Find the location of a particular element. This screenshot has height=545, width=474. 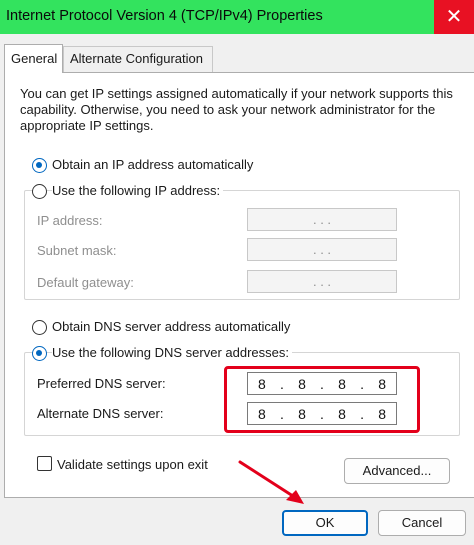

cancel-button: Cancel is located at coordinates (422, 523).